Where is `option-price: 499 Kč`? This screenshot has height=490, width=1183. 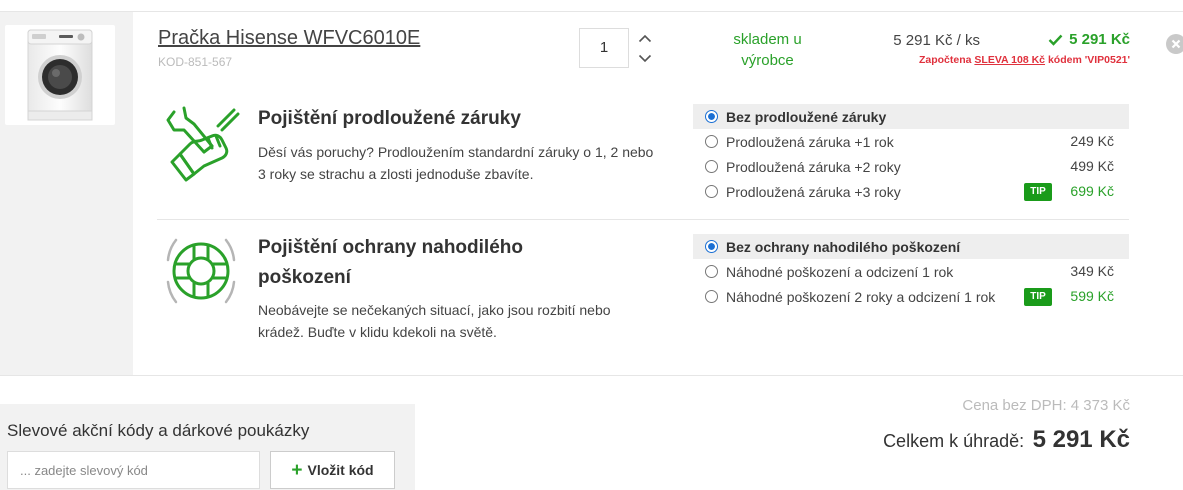
option-price: 499 Kč is located at coordinates (1092, 166).